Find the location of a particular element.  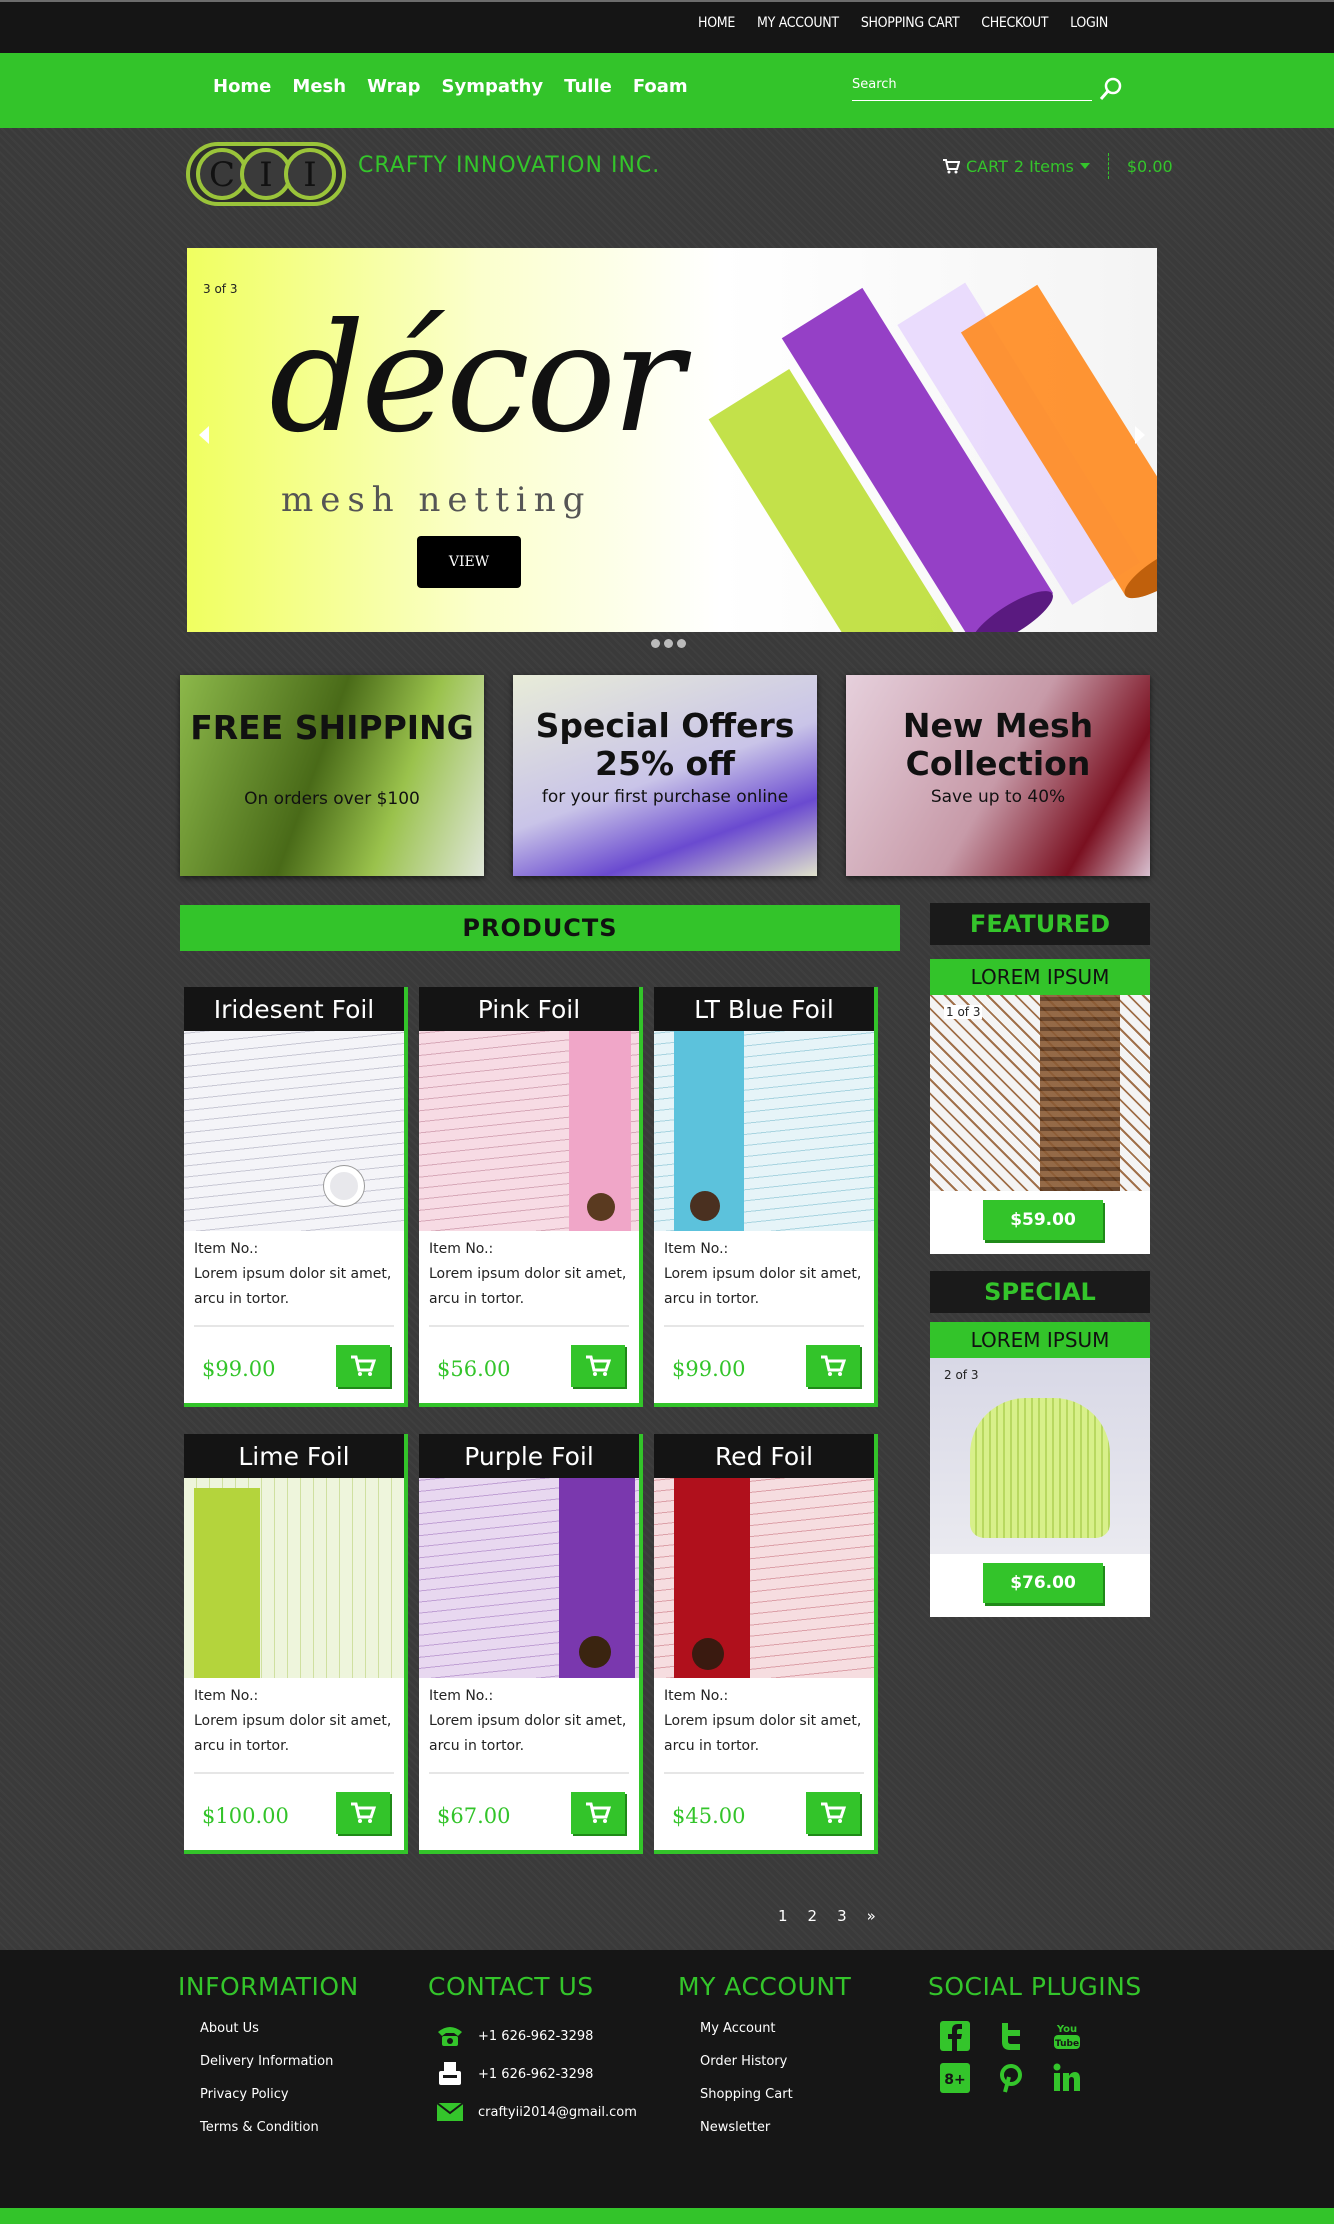

search-button is located at coordinates (1111, 89).